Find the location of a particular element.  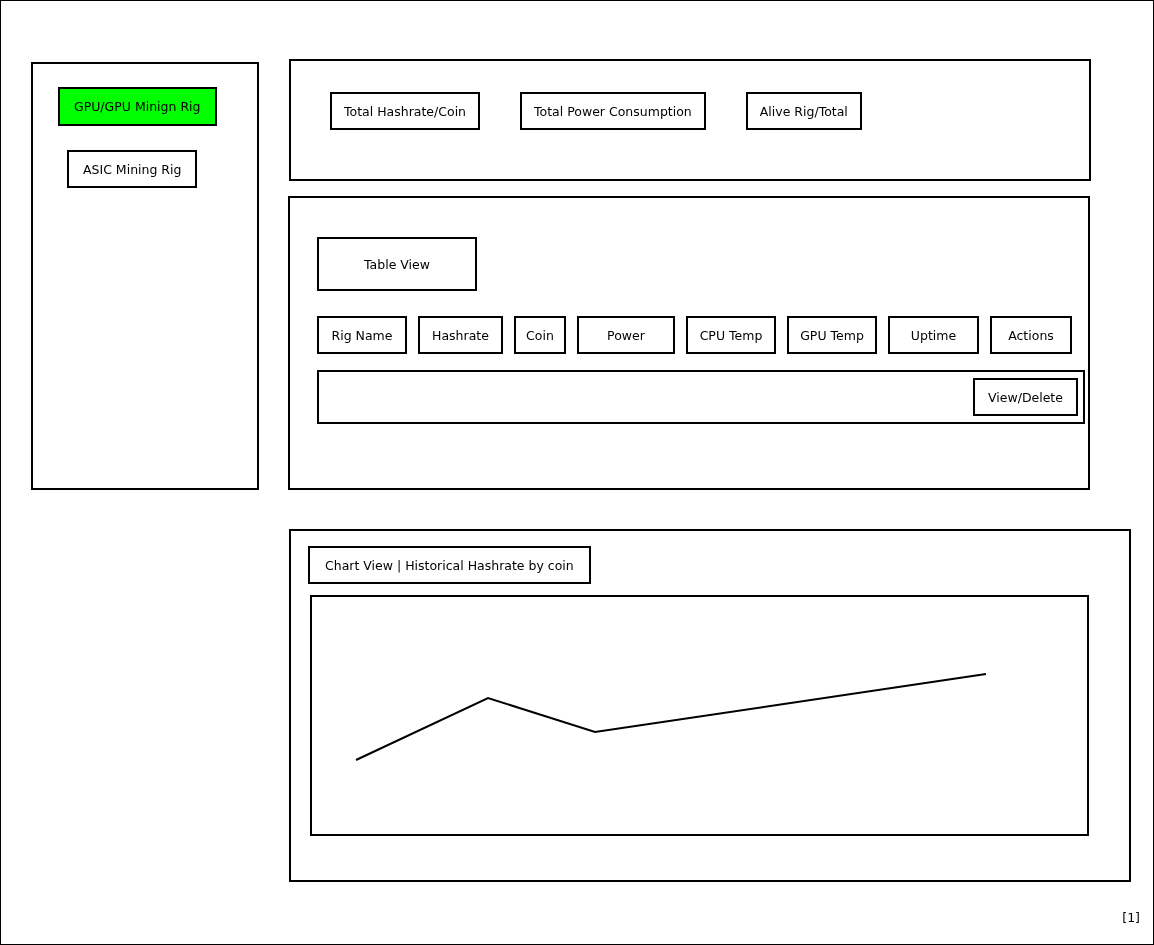

sidebar-item: GPU/GPU Minign Rig is located at coordinates (137, 106).